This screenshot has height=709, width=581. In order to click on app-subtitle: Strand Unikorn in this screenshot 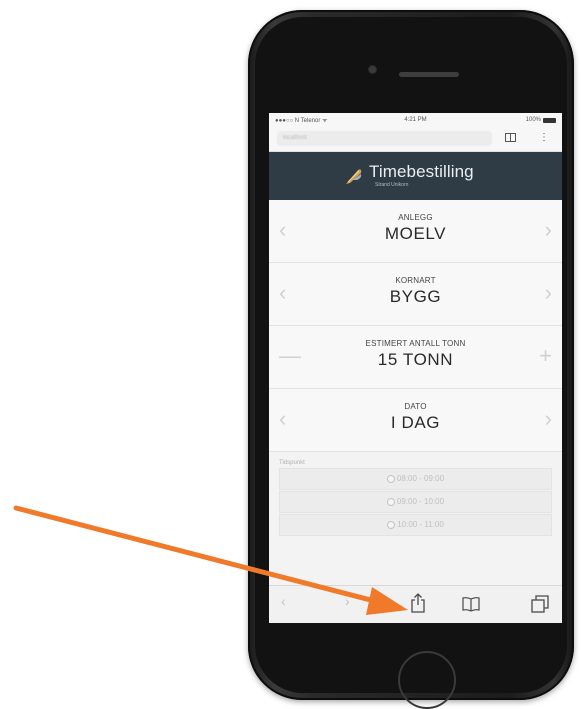, I will do `click(392, 185)`.